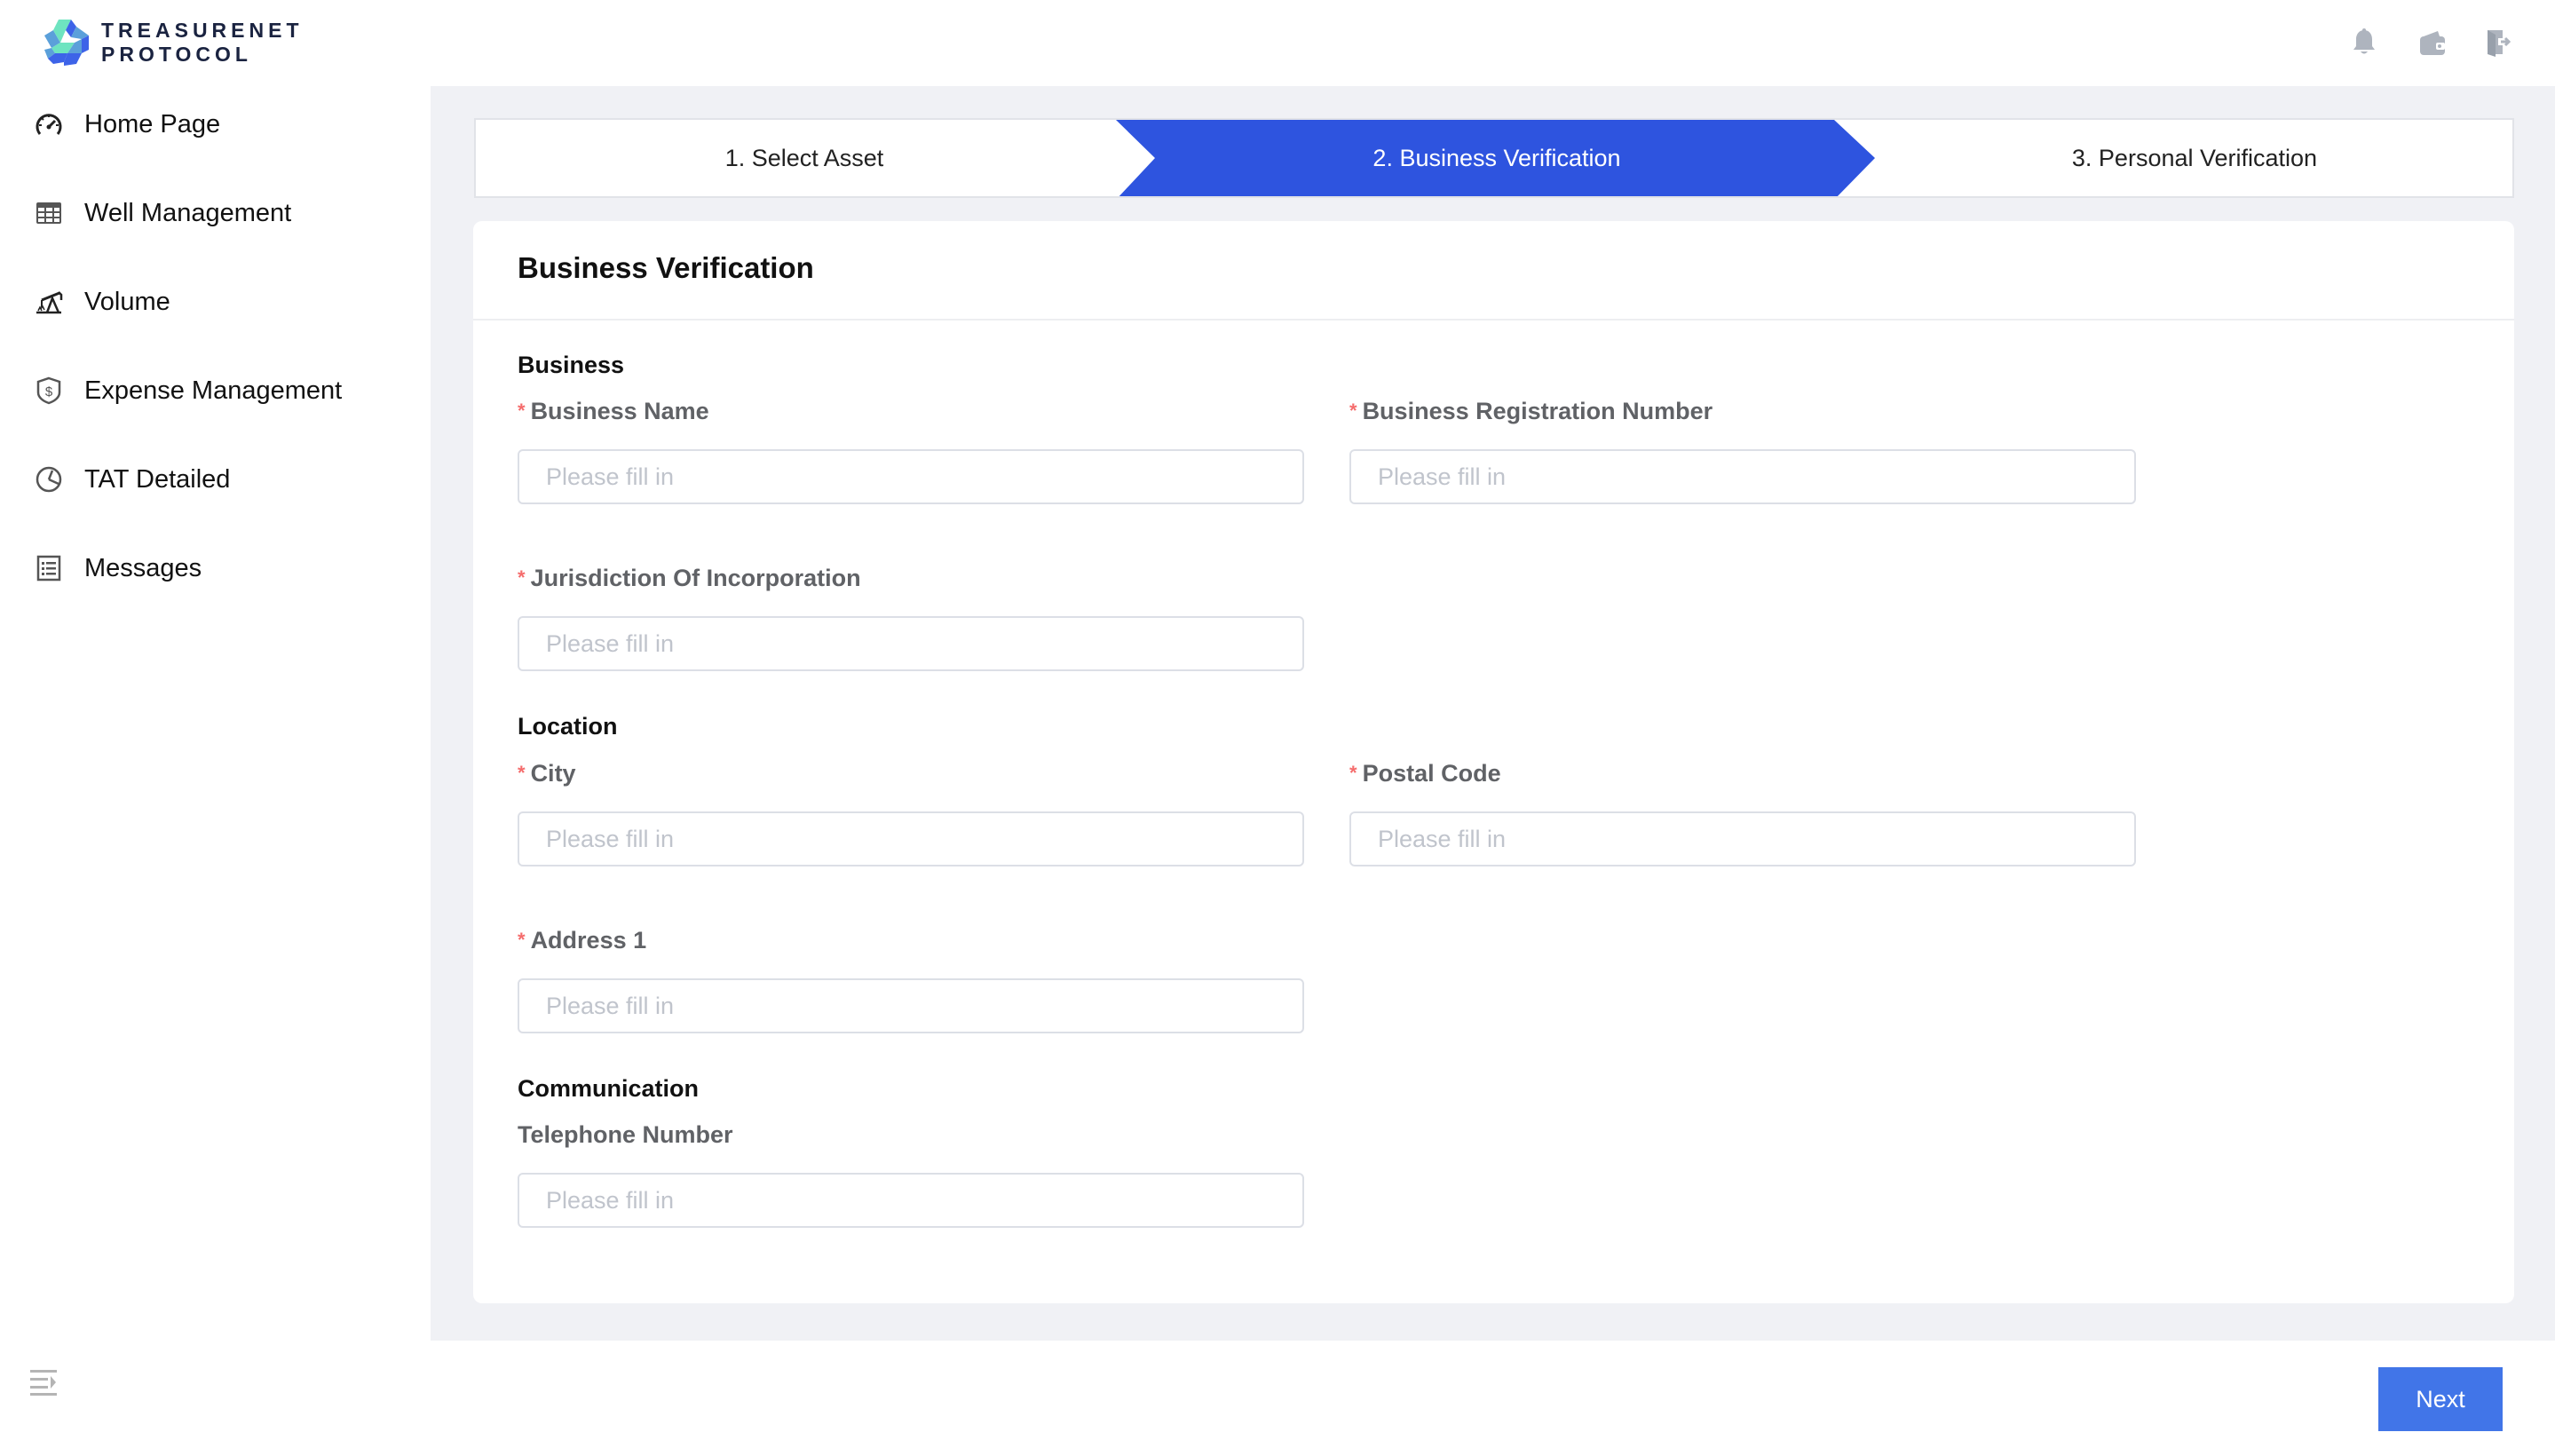 The image size is (2555, 1456). Describe the element at coordinates (1742, 838) in the screenshot. I see `postal-code-input` at that location.